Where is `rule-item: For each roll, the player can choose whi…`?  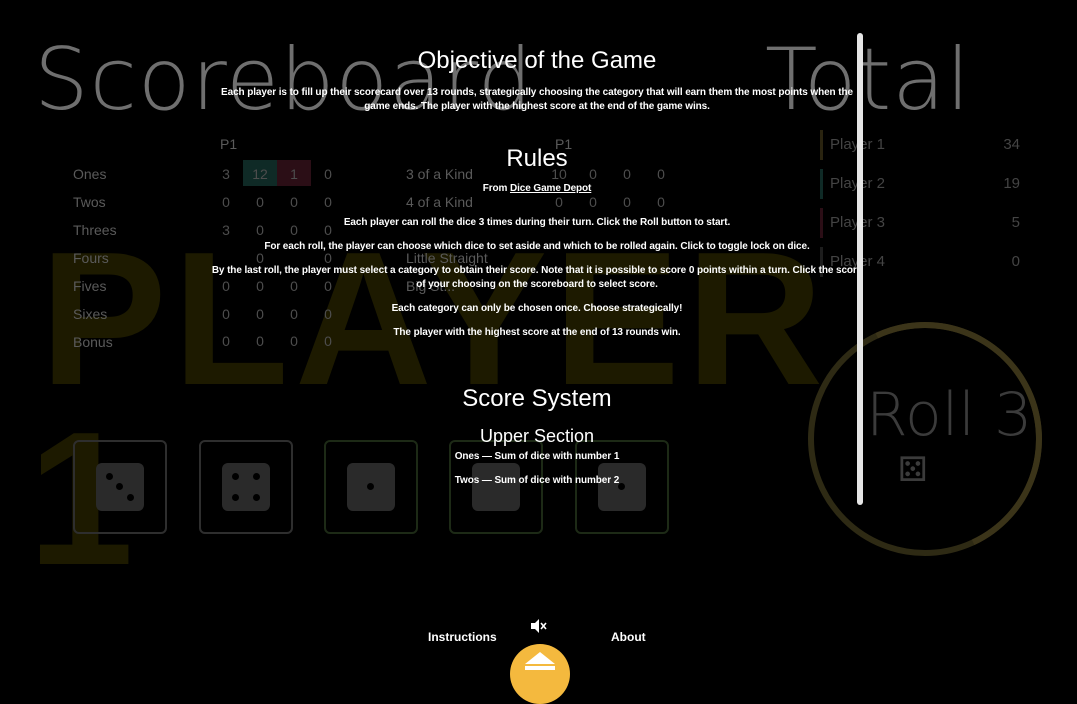 rule-item: For each roll, the player can choose whi… is located at coordinates (537, 246).